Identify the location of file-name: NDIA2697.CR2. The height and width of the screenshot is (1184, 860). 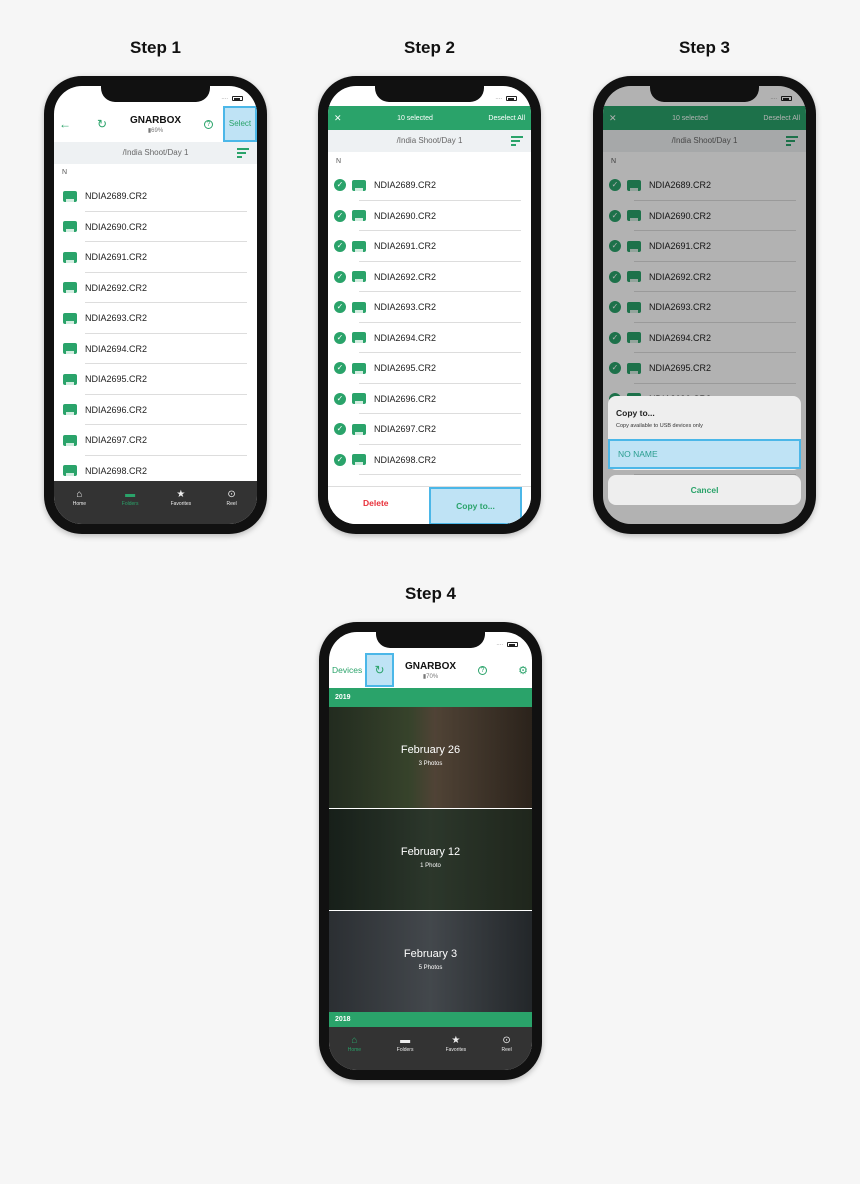
(405, 429).